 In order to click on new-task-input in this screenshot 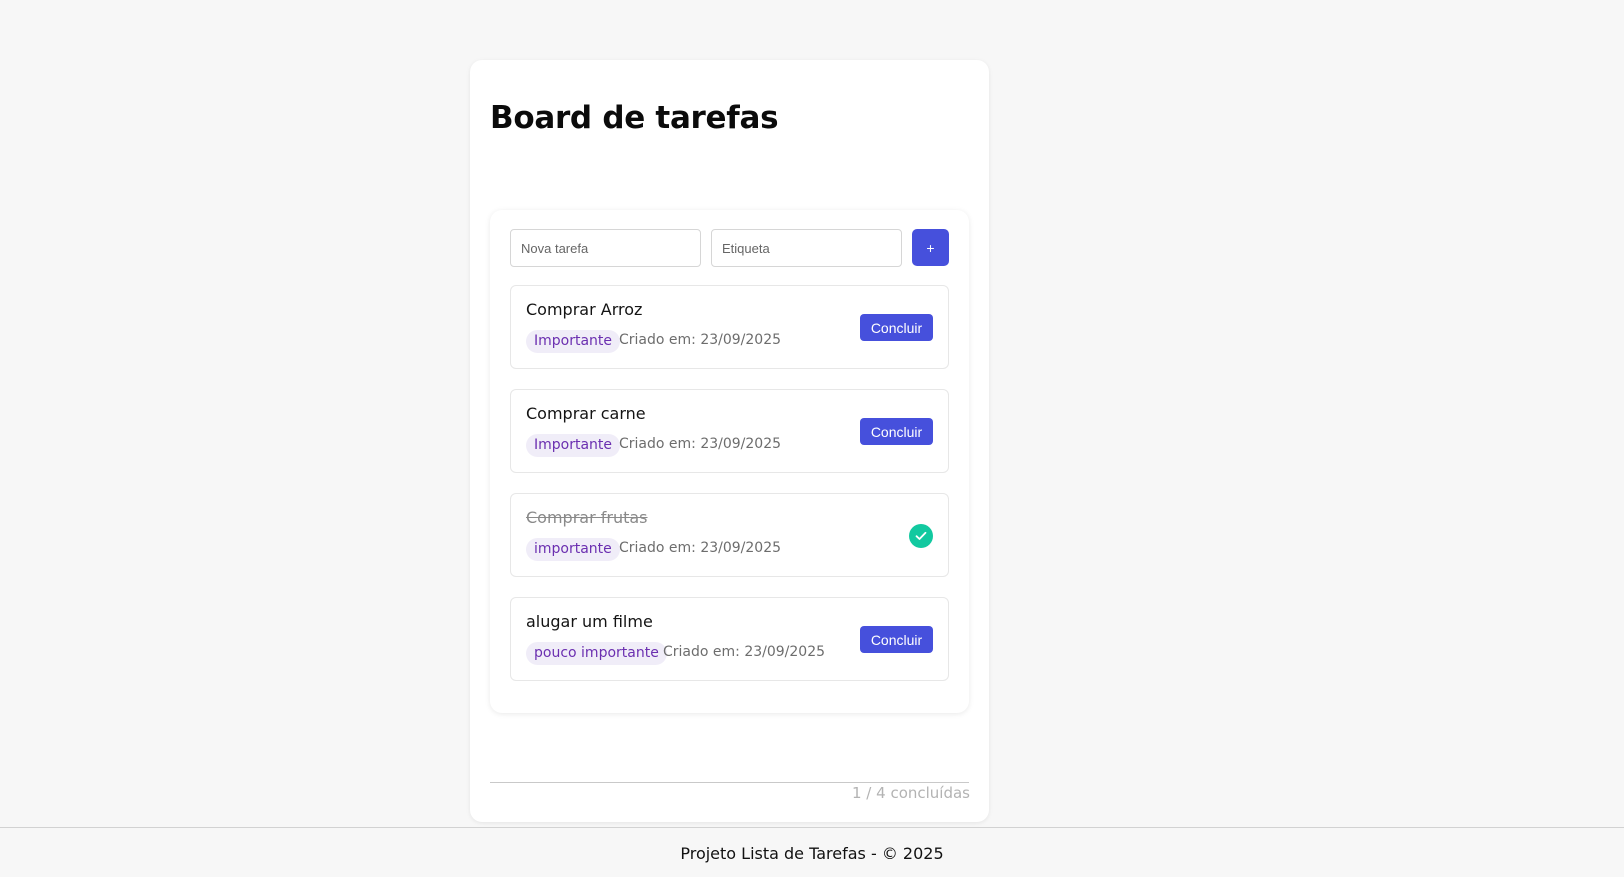, I will do `click(605, 248)`.